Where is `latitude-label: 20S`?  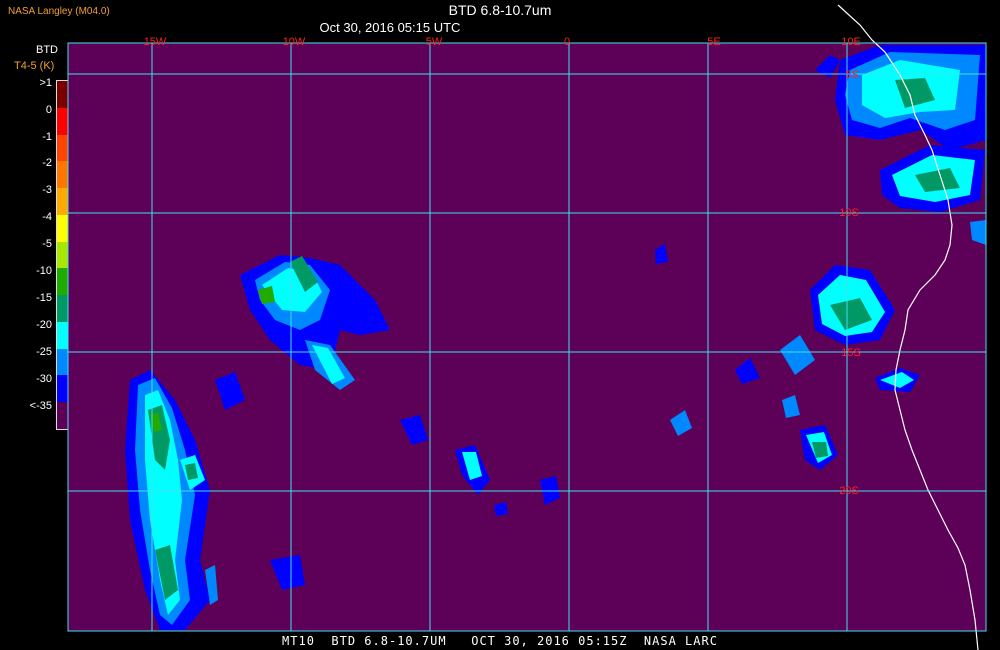
latitude-label: 20S is located at coordinates (849, 491).